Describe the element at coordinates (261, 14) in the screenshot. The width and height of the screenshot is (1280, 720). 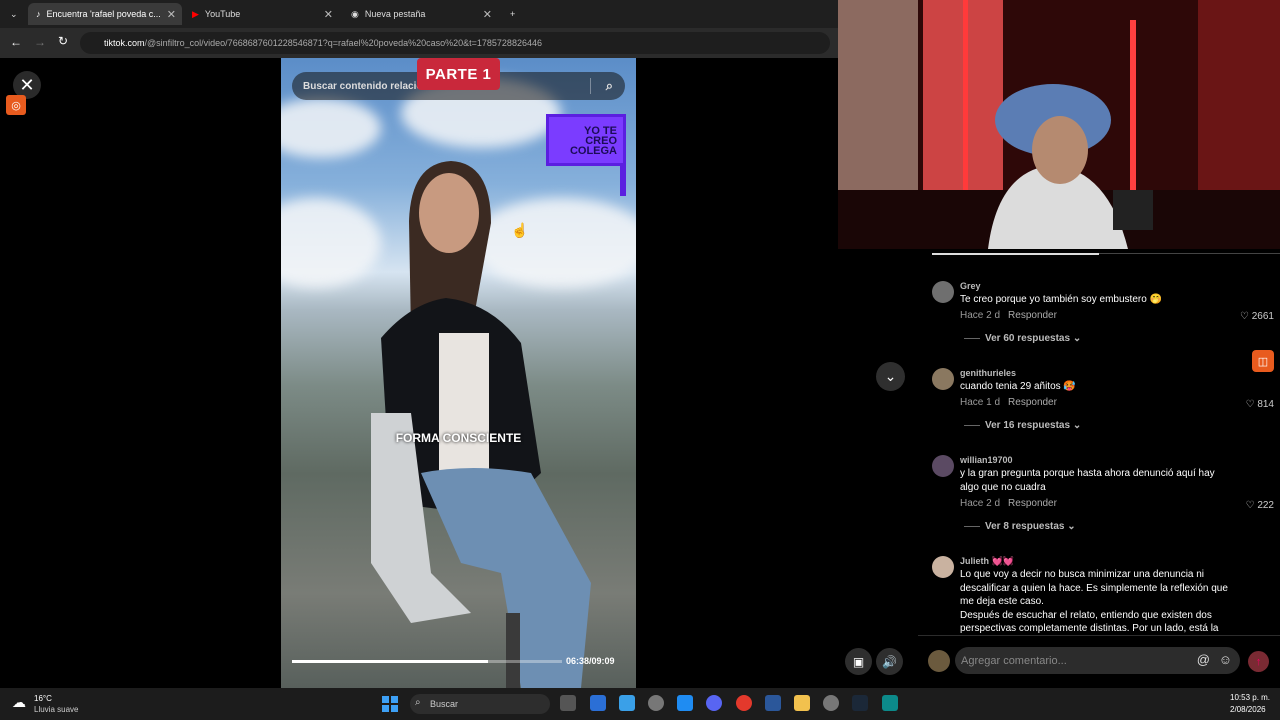
I see `tab-youtube: ▶ YouTube ✕` at that location.